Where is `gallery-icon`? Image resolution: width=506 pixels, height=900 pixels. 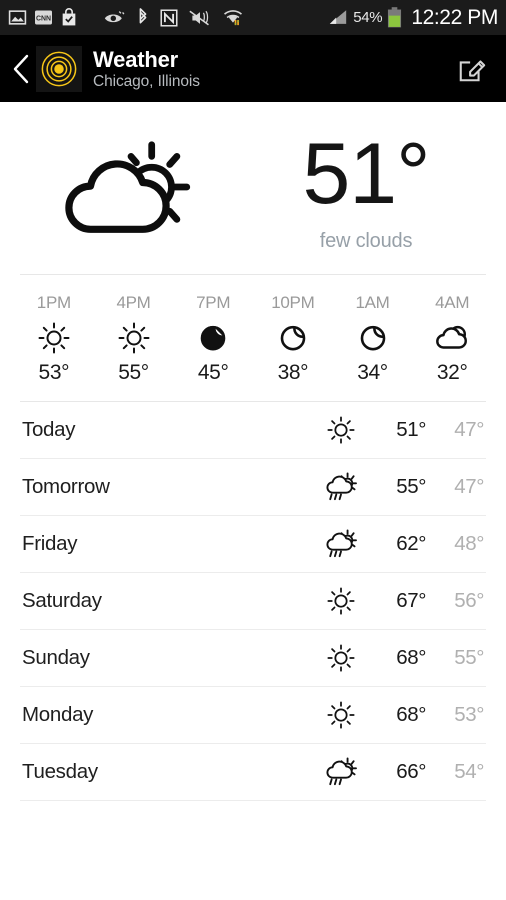
gallery-icon is located at coordinates (17, 17).